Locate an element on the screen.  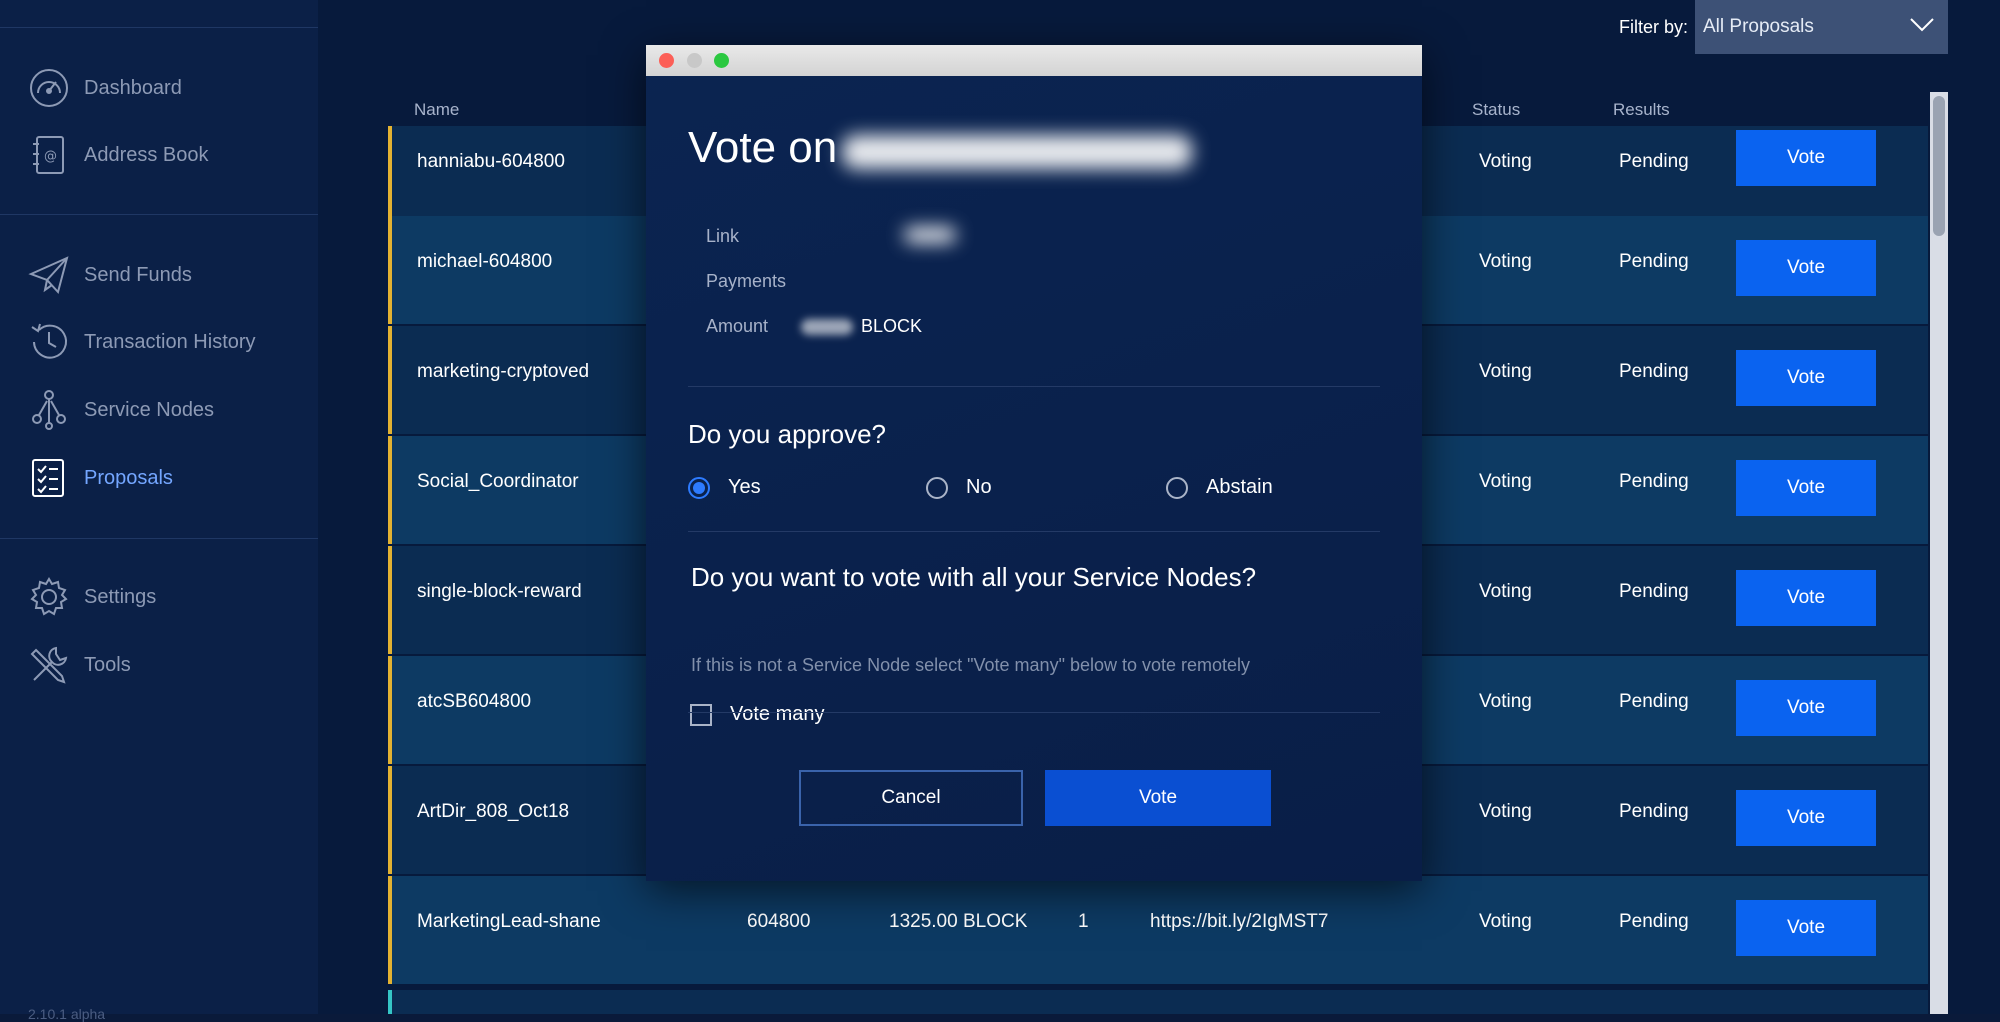
history-clock-icon is located at coordinates (49, 342).